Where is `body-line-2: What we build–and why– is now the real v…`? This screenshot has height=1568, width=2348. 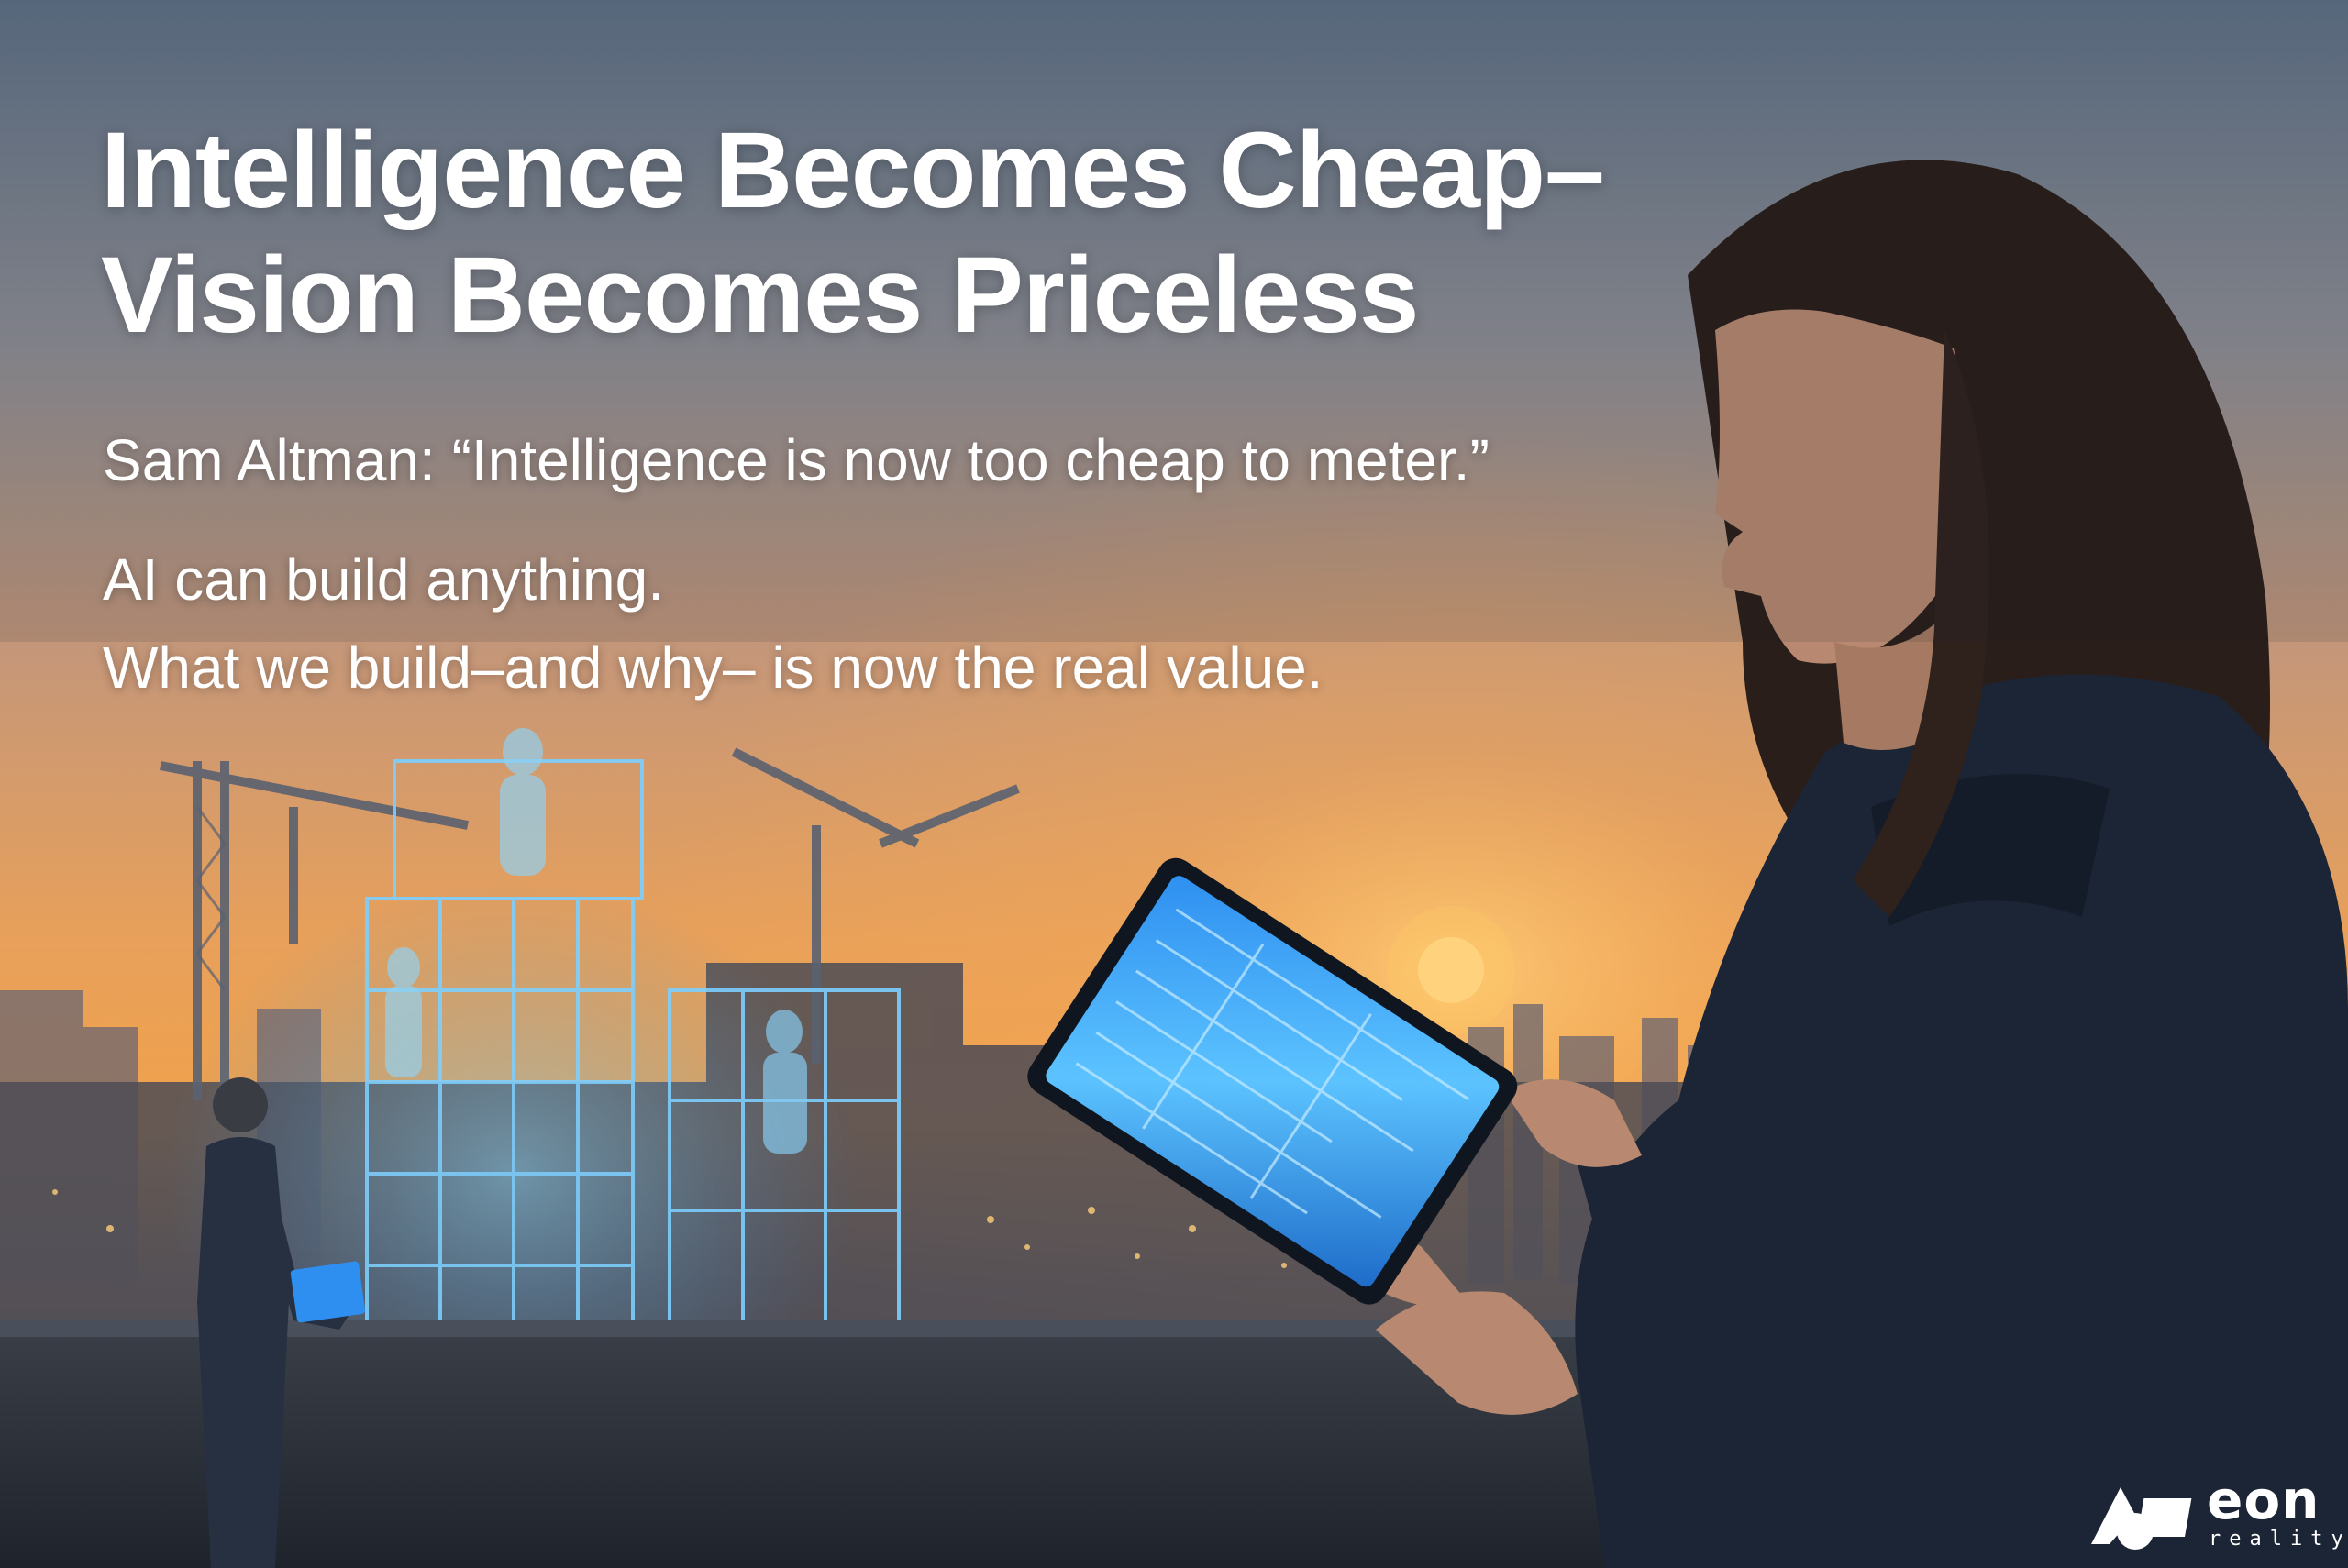 body-line-2: What we build–and why– is now the real v… is located at coordinates (713, 668).